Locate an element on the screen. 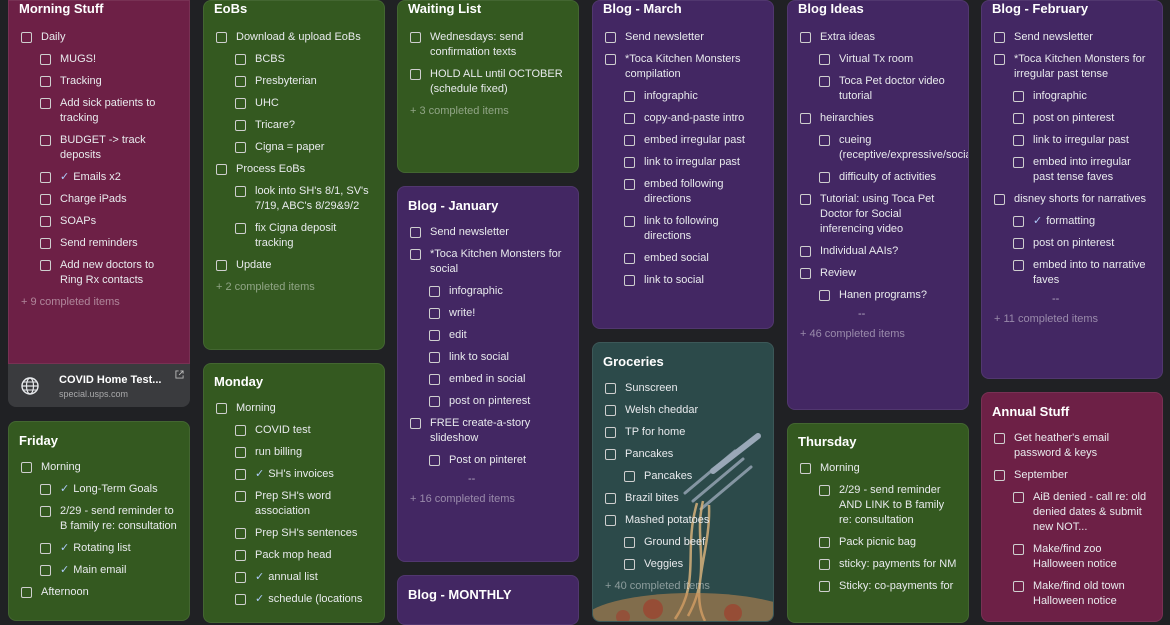 The image size is (1170, 625). checklist-item-text: Brazil bites is located at coordinates (652, 498).